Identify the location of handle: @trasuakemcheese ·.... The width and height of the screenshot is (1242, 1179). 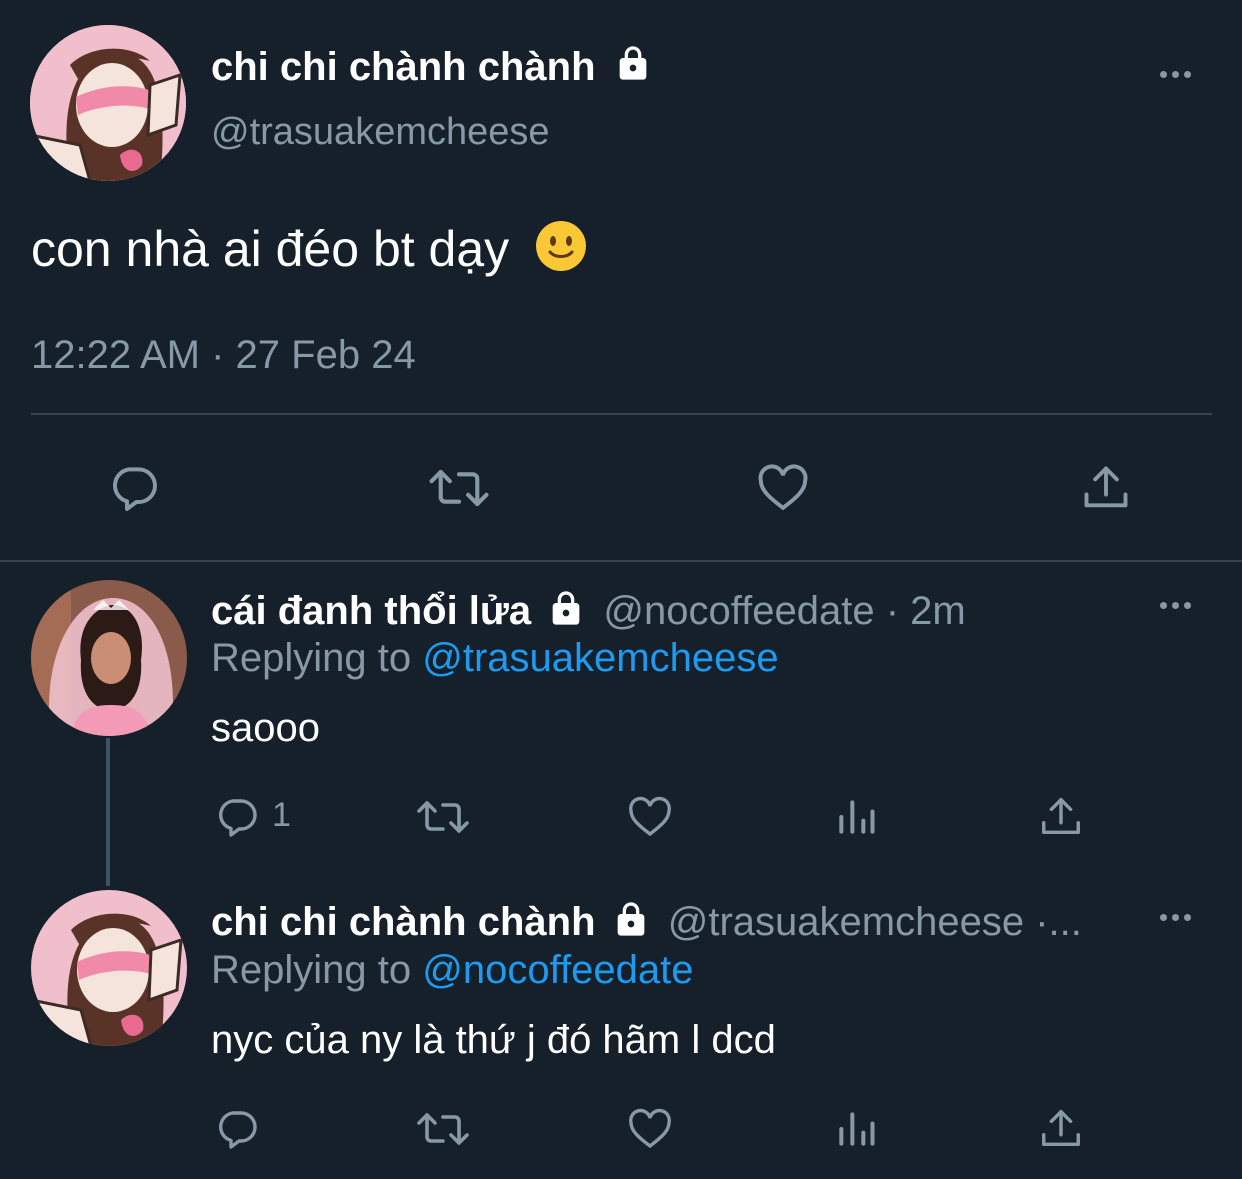
(875, 922).